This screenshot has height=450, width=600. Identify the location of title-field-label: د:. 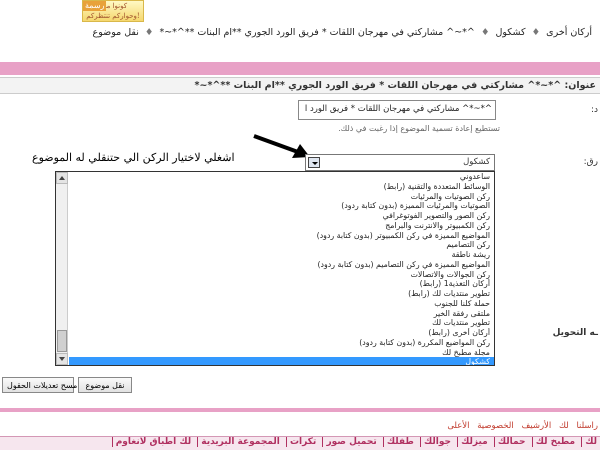
(594, 110).